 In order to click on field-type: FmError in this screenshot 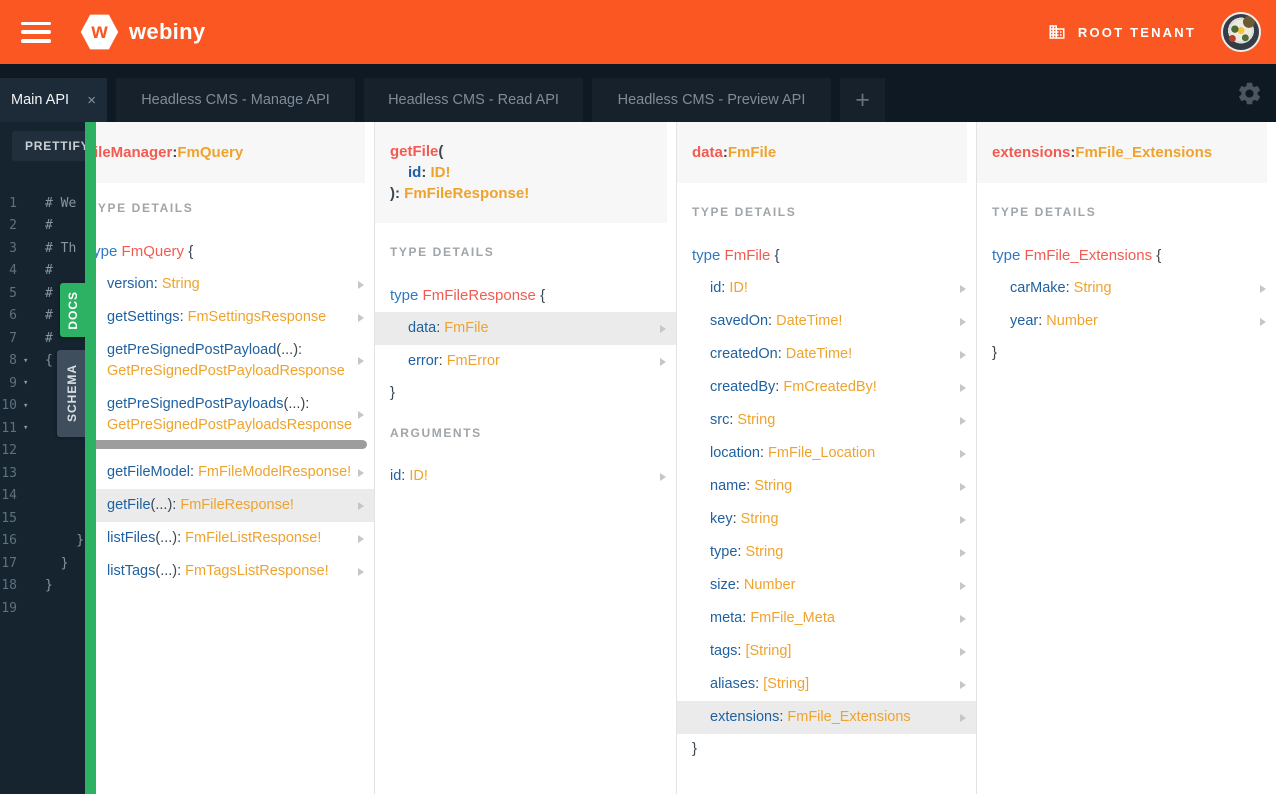, I will do `click(473, 361)`.